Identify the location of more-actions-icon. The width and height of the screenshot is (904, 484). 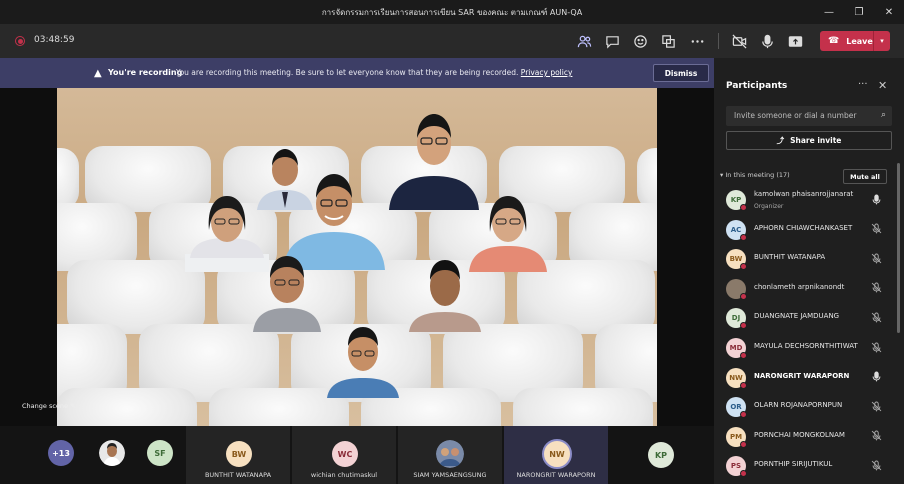
(697, 41).